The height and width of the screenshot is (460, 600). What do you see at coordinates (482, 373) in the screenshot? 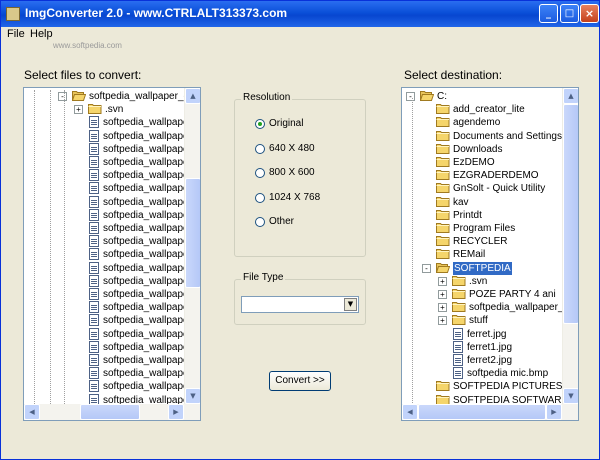
I see `tree-row: softpedia mic.bmp` at bounding box center [482, 373].